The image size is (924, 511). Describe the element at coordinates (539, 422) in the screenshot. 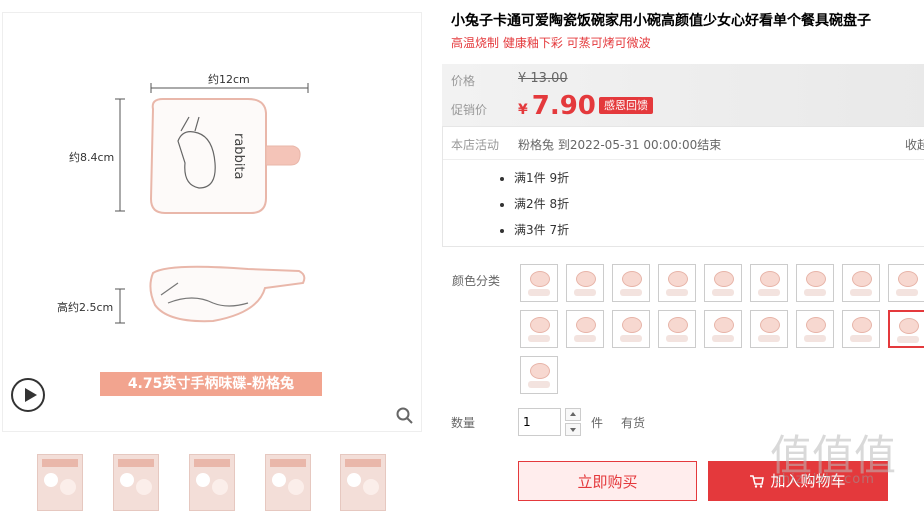

I see `quantity-input` at that location.